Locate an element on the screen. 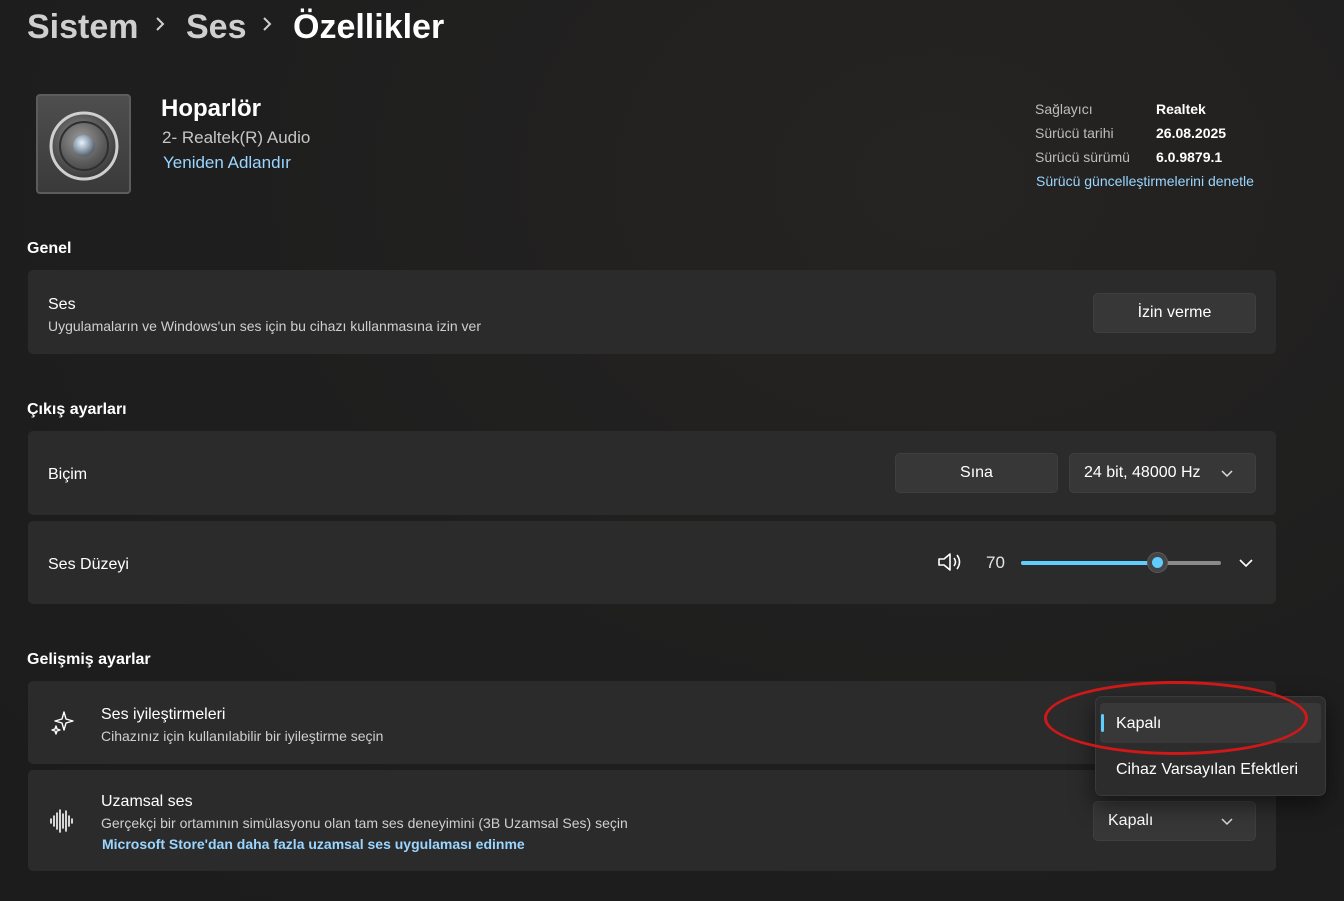  device-subtitle: 2- Realtek(R) Audio is located at coordinates (236, 137).